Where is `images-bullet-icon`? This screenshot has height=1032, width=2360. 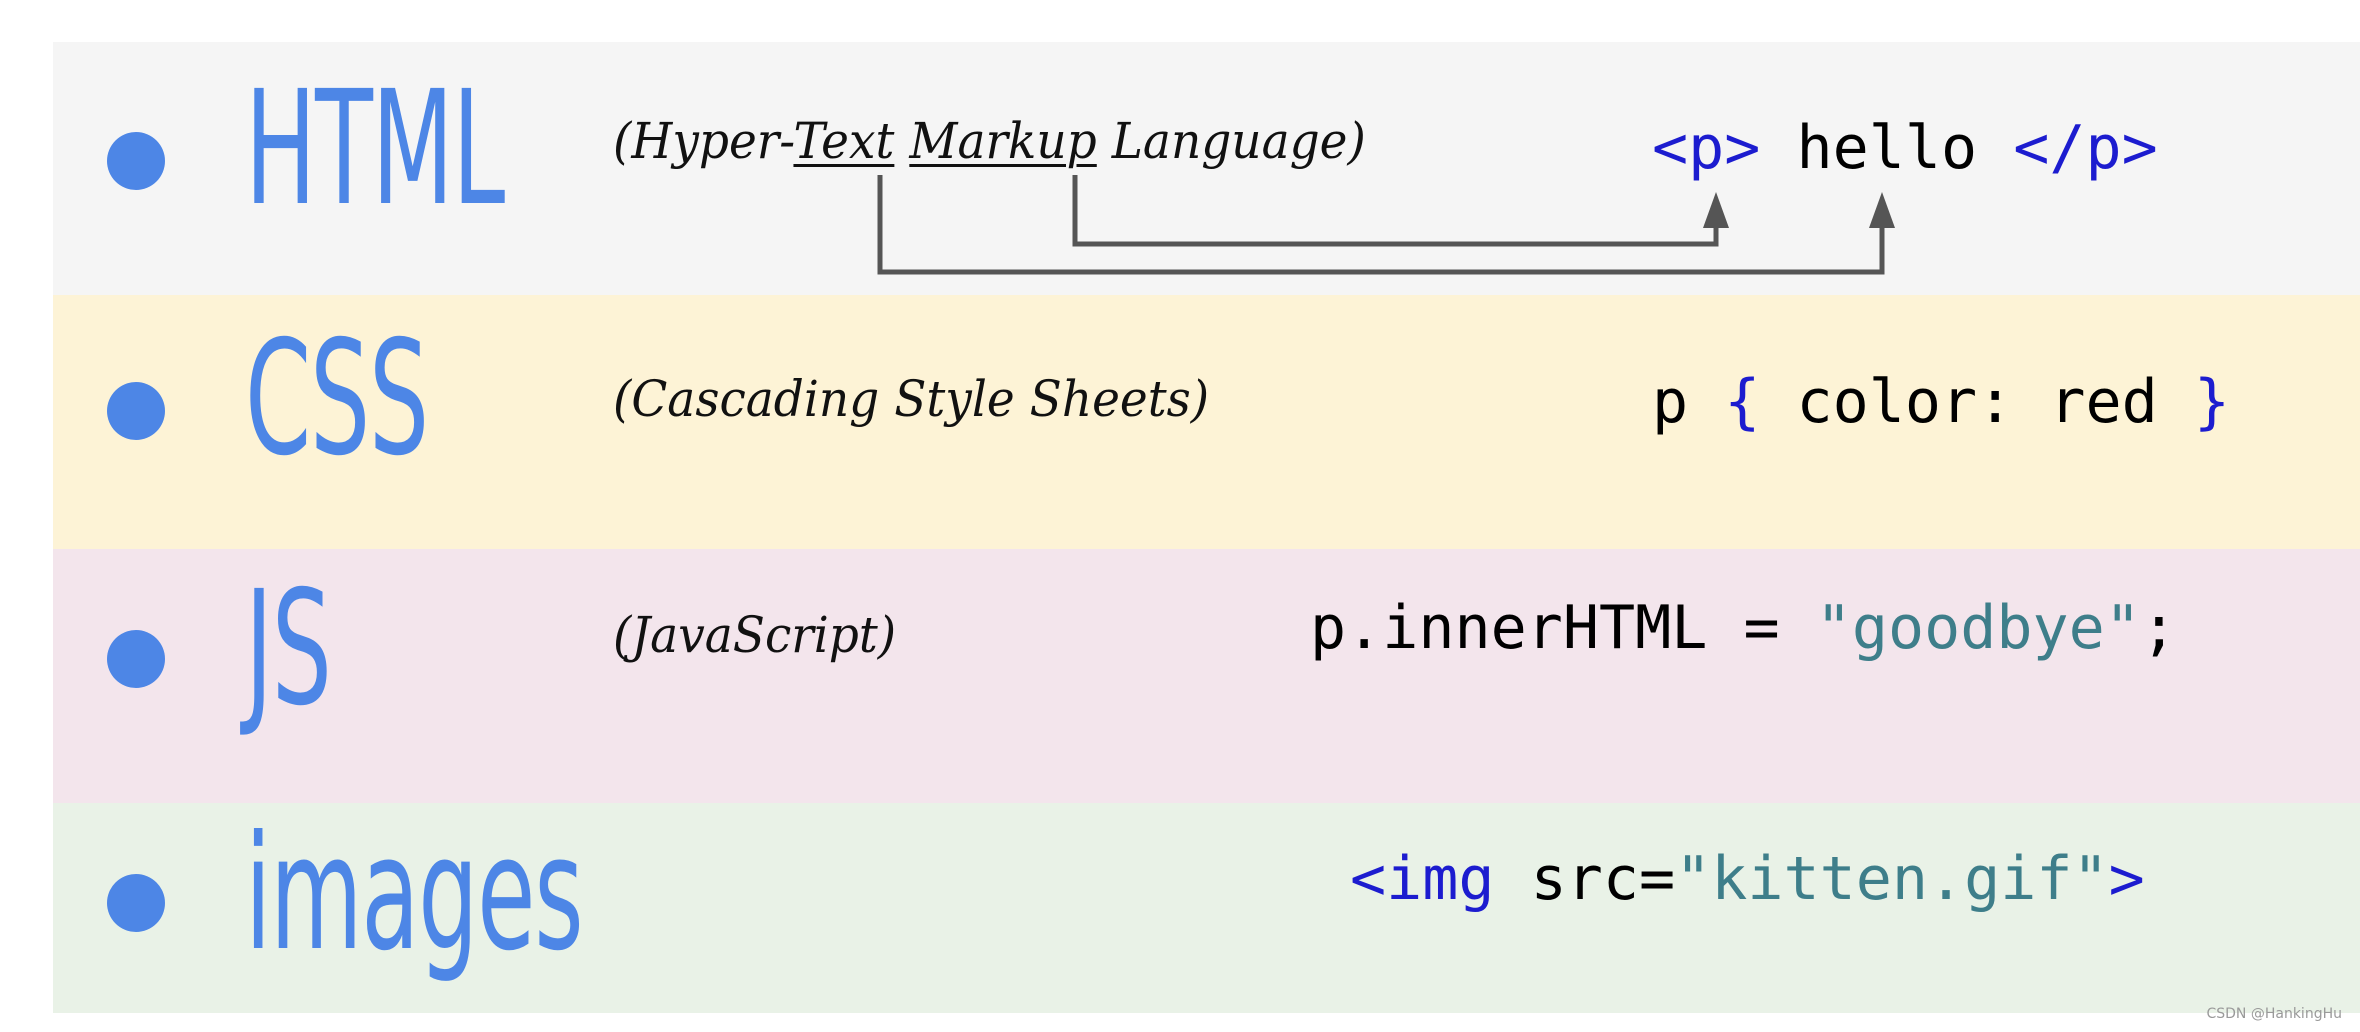 images-bullet-icon is located at coordinates (136, 903).